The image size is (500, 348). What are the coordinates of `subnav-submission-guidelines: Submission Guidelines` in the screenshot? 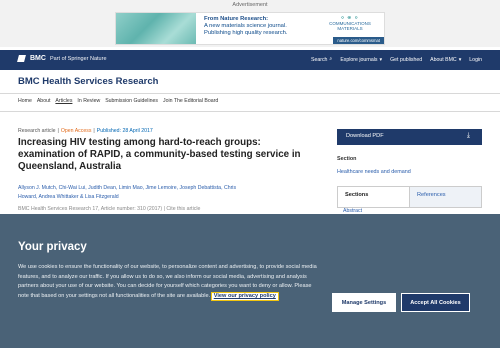 It's located at (131, 101).